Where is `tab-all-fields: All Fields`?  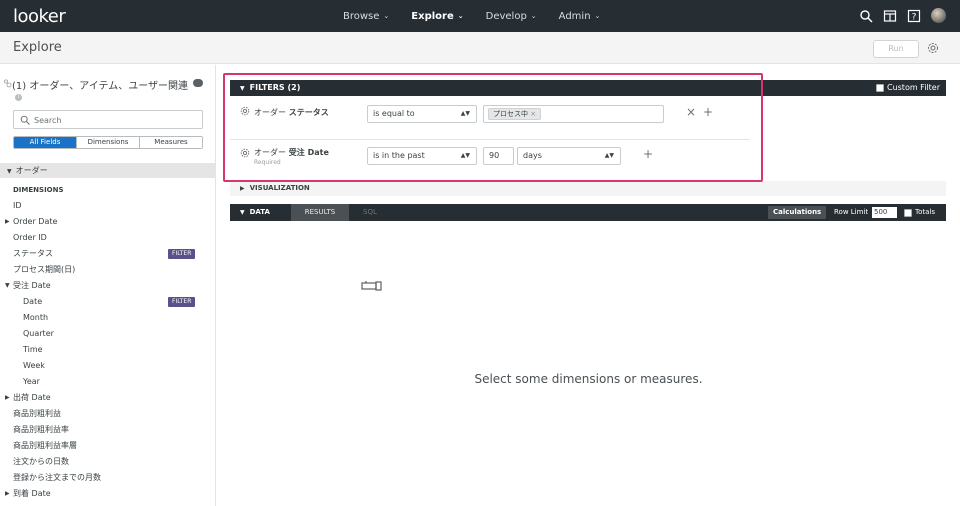 tab-all-fields: All Fields is located at coordinates (45, 142).